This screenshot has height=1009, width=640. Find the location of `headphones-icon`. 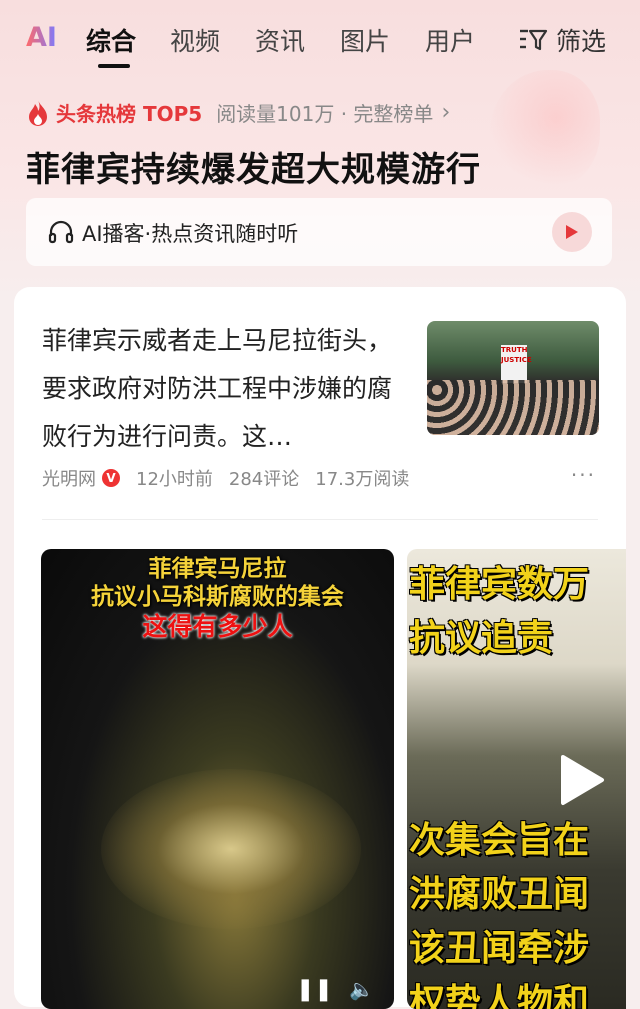

headphones-icon is located at coordinates (61, 232).